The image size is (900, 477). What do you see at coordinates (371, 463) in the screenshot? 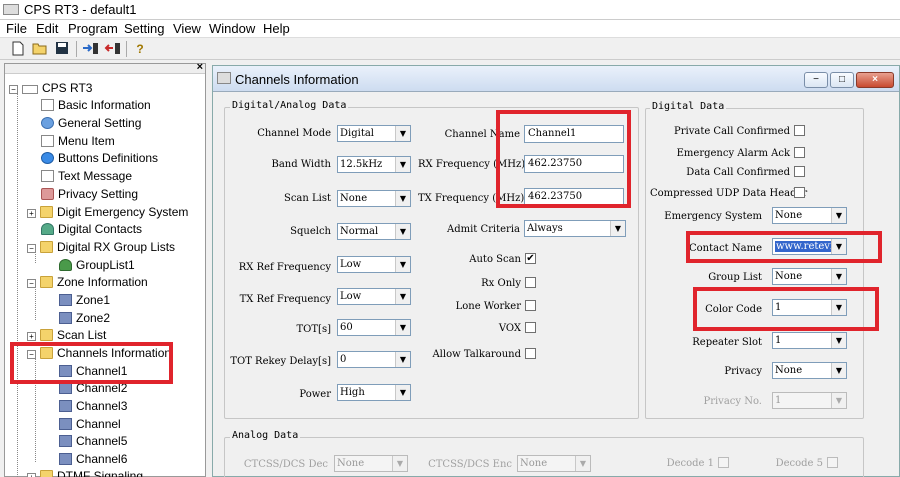
I see `ctcss-dcs-dec-select: None ▼` at bounding box center [371, 463].